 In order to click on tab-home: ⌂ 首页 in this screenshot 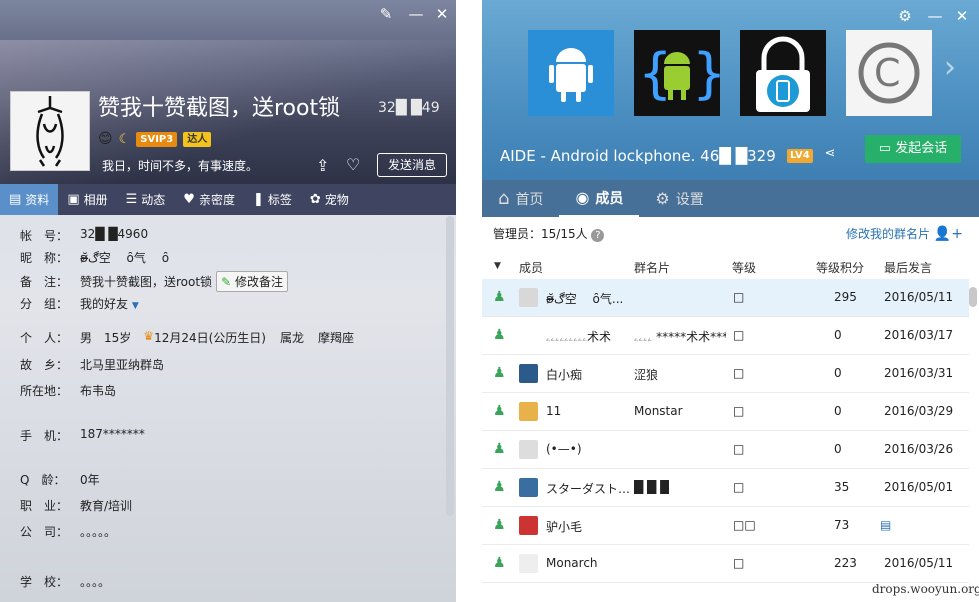, I will do `click(520, 198)`.